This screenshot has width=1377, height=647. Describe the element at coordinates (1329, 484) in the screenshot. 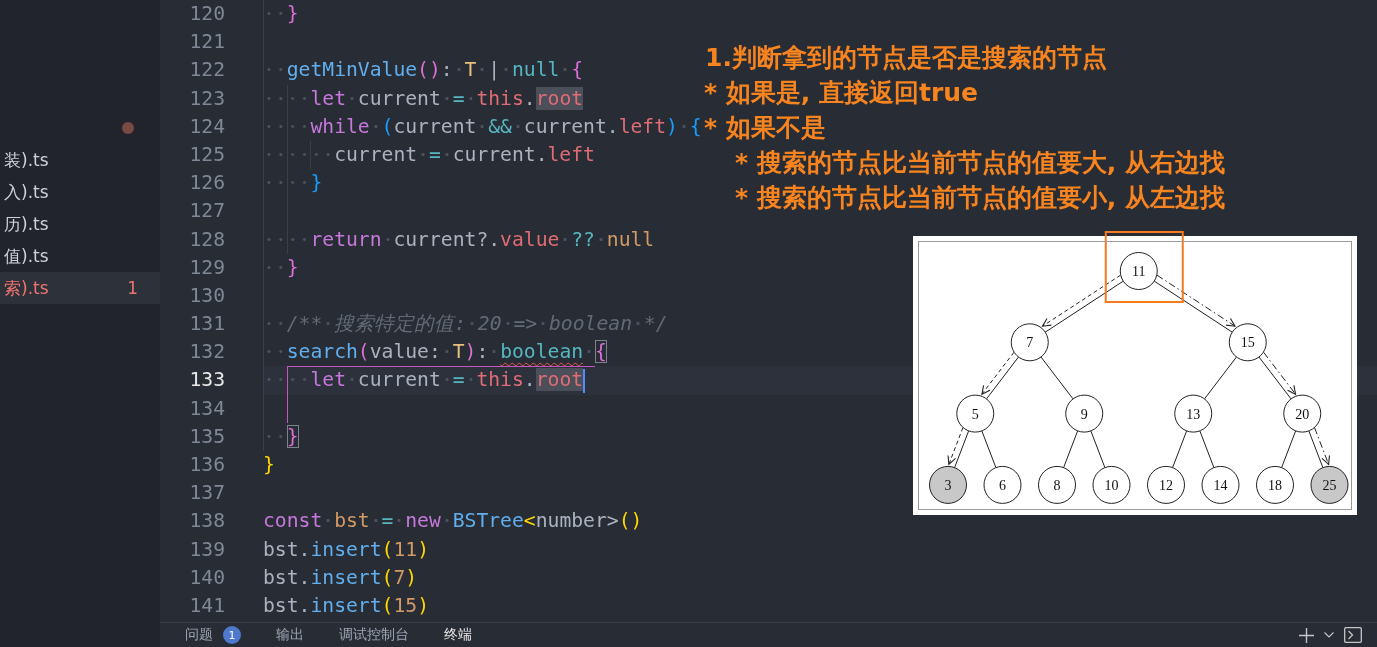

I see `tree-node: 25` at that location.